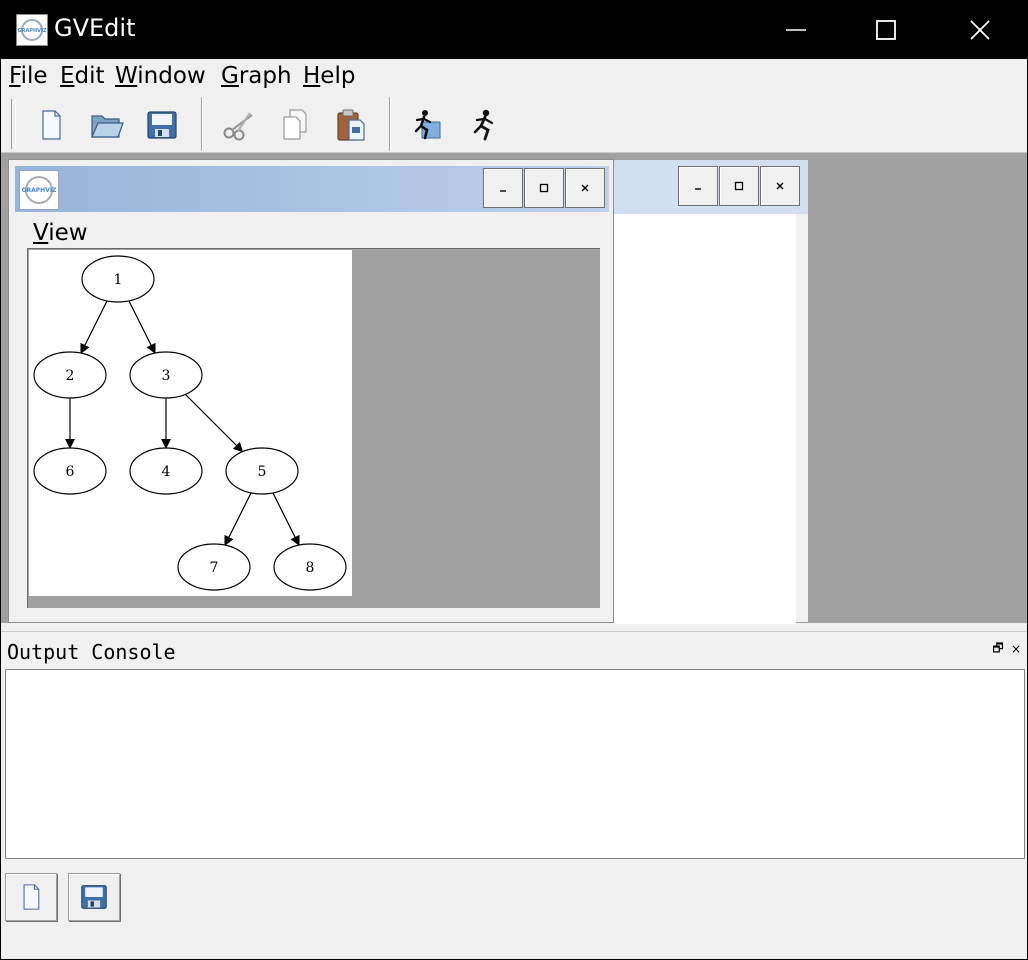  I want to click on console-actions-bar, so click(514, 909).